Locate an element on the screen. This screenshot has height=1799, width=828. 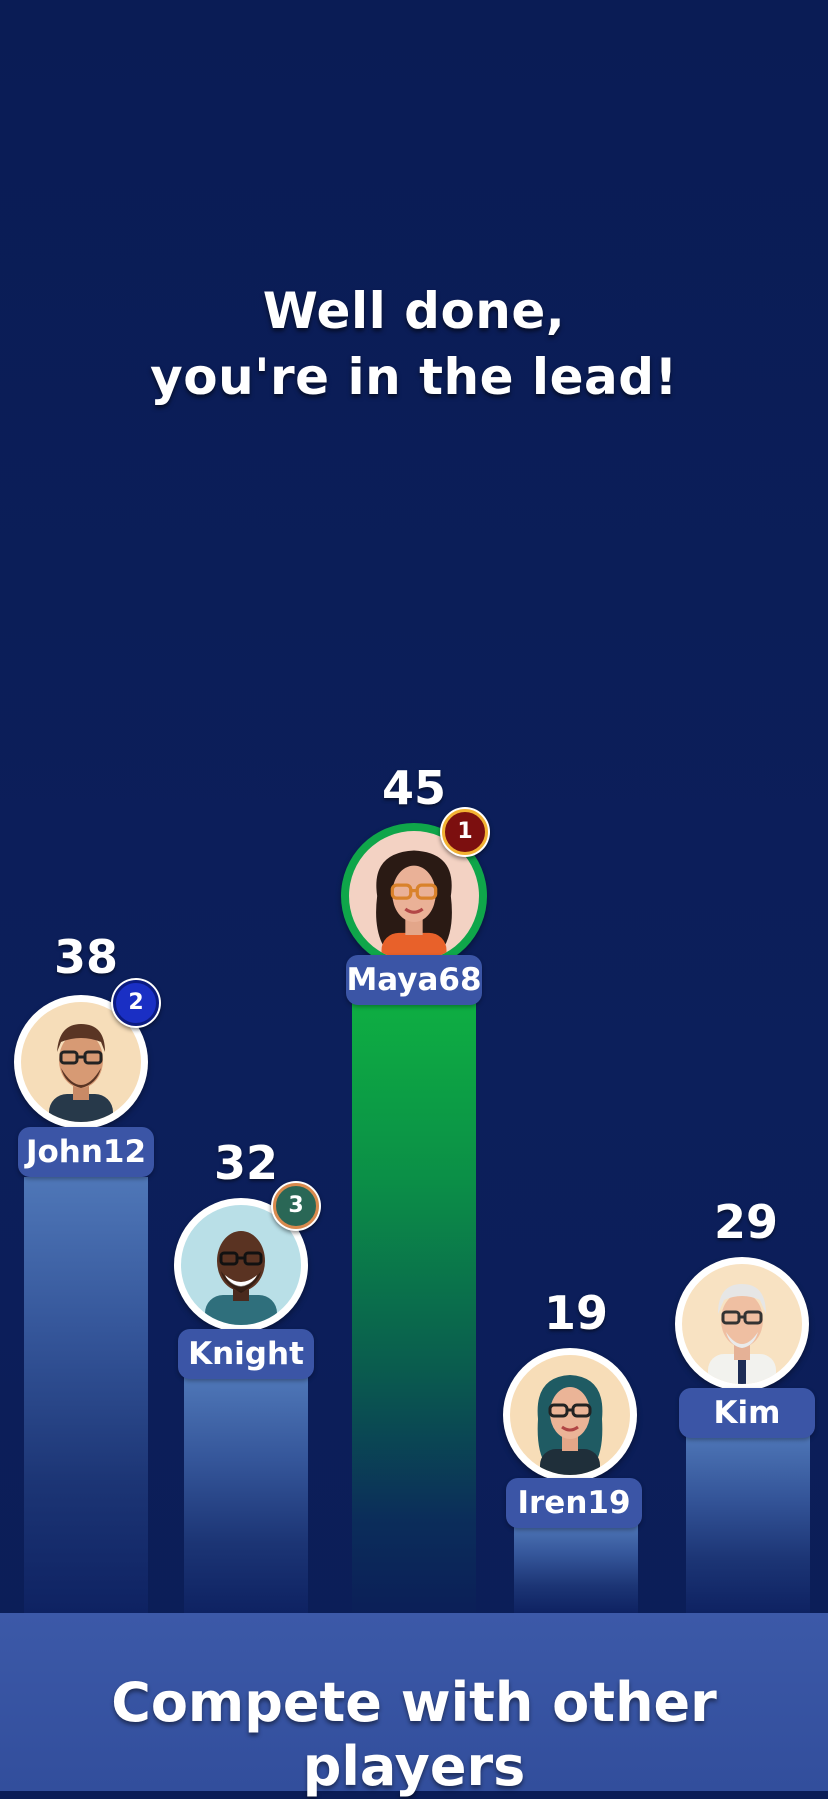
rank-badge-1: 1 is located at coordinates (465, 832).